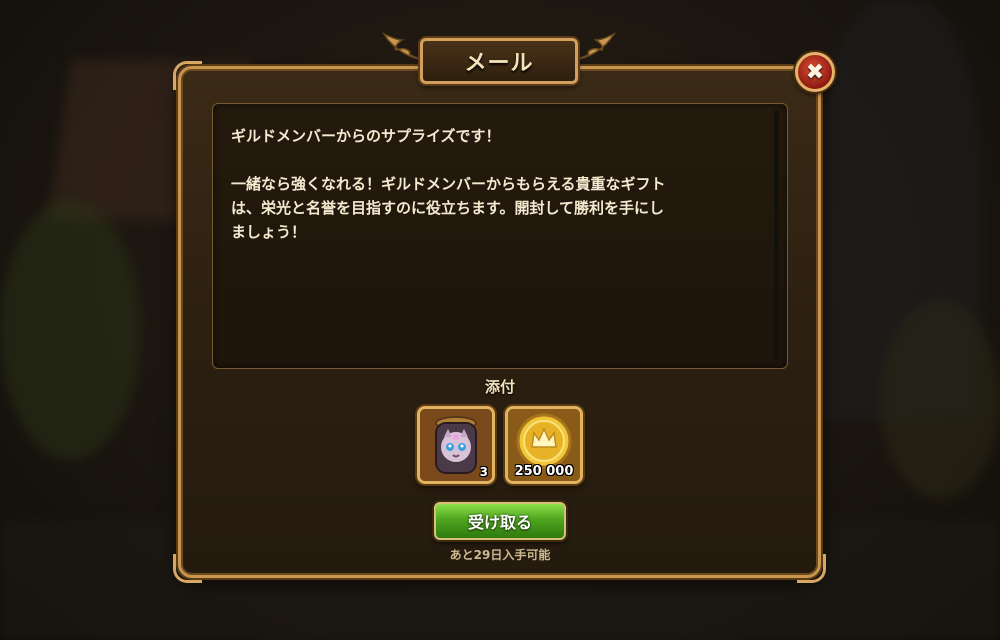 Image resolution: width=1000 pixels, height=640 pixels. Describe the element at coordinates (499, 387) in the screenshot. I see `attachments-label: 添付` at that location.